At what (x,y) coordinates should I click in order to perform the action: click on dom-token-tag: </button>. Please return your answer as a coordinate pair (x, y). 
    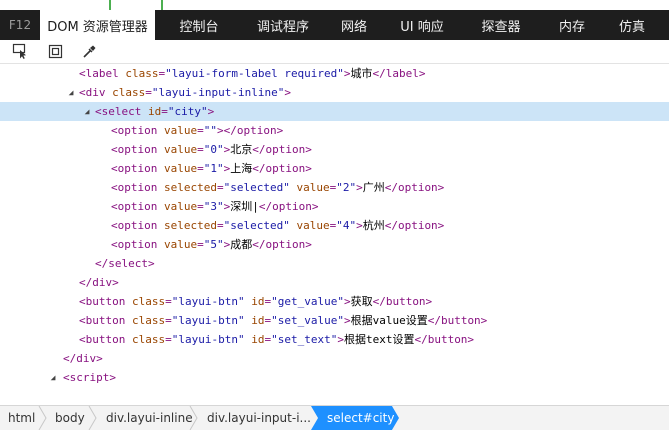
    Looking at the image, I should click on (444, 339).